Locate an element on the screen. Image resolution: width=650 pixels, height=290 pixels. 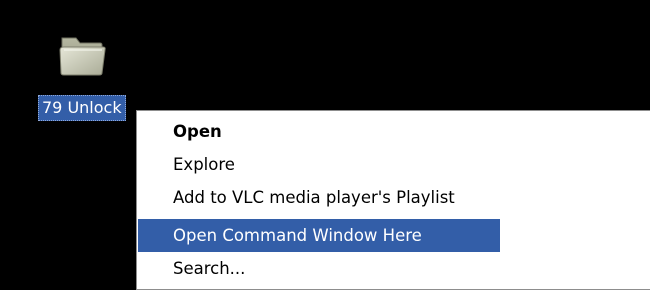
menu-item-explore: Explore is located at coordinates (303, 164).